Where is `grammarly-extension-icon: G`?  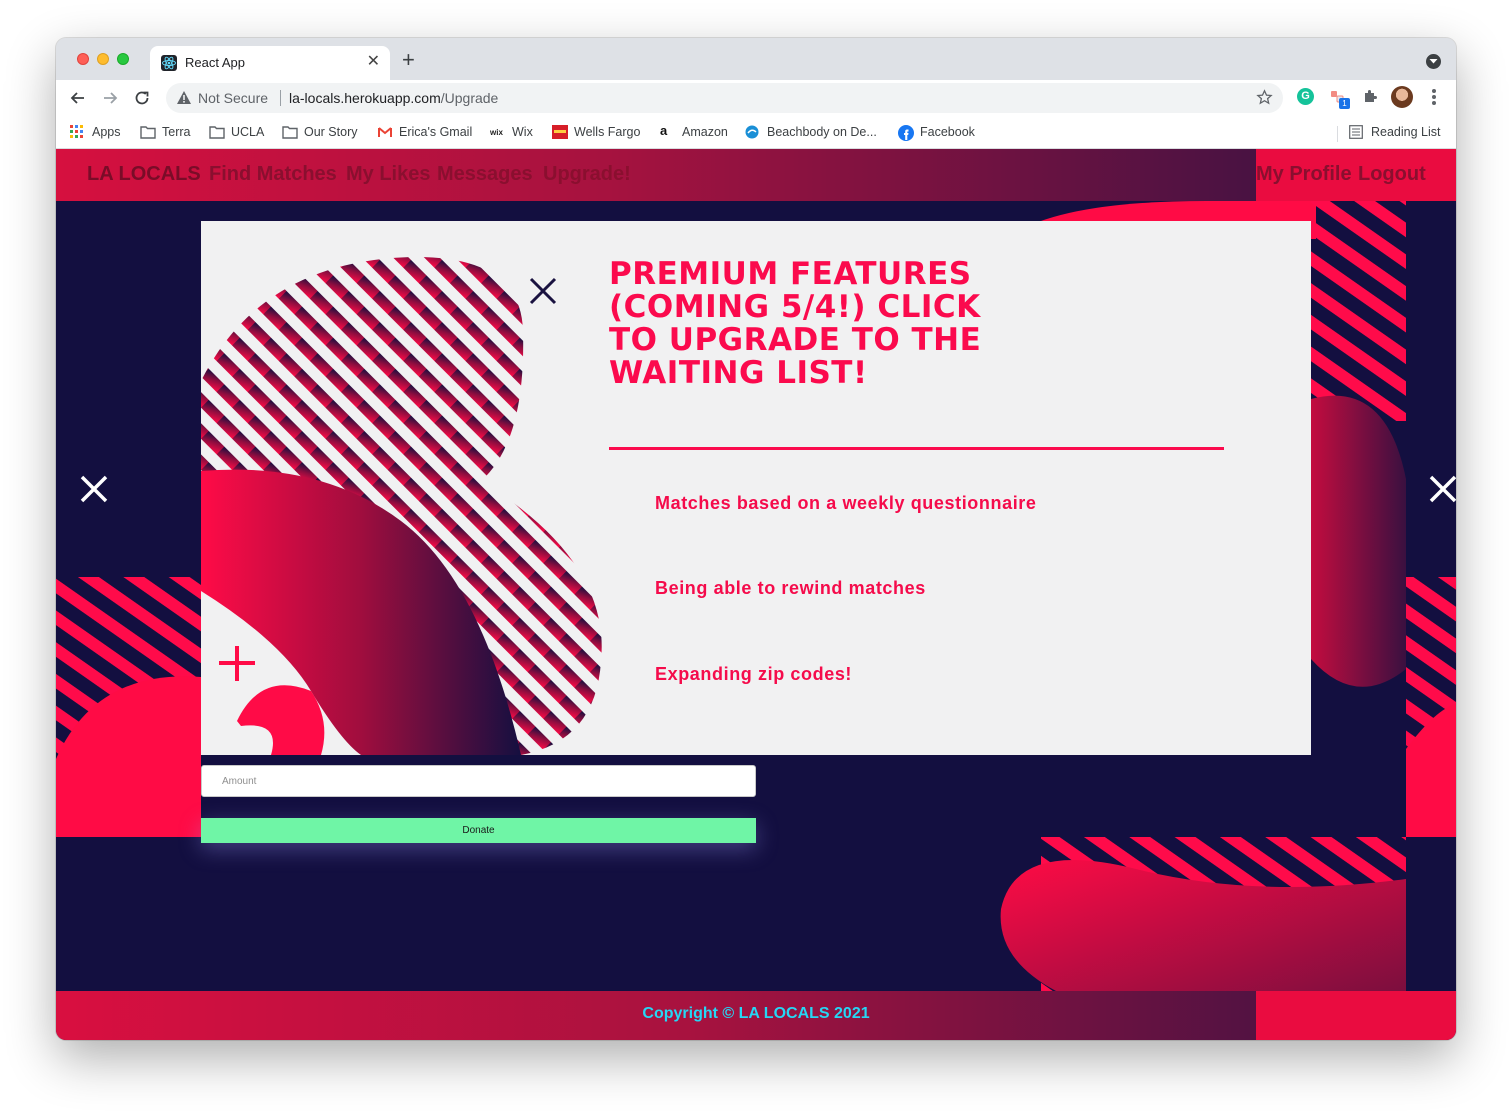 grammarly-extension-icon: G is located at coordinates (1305, 96).